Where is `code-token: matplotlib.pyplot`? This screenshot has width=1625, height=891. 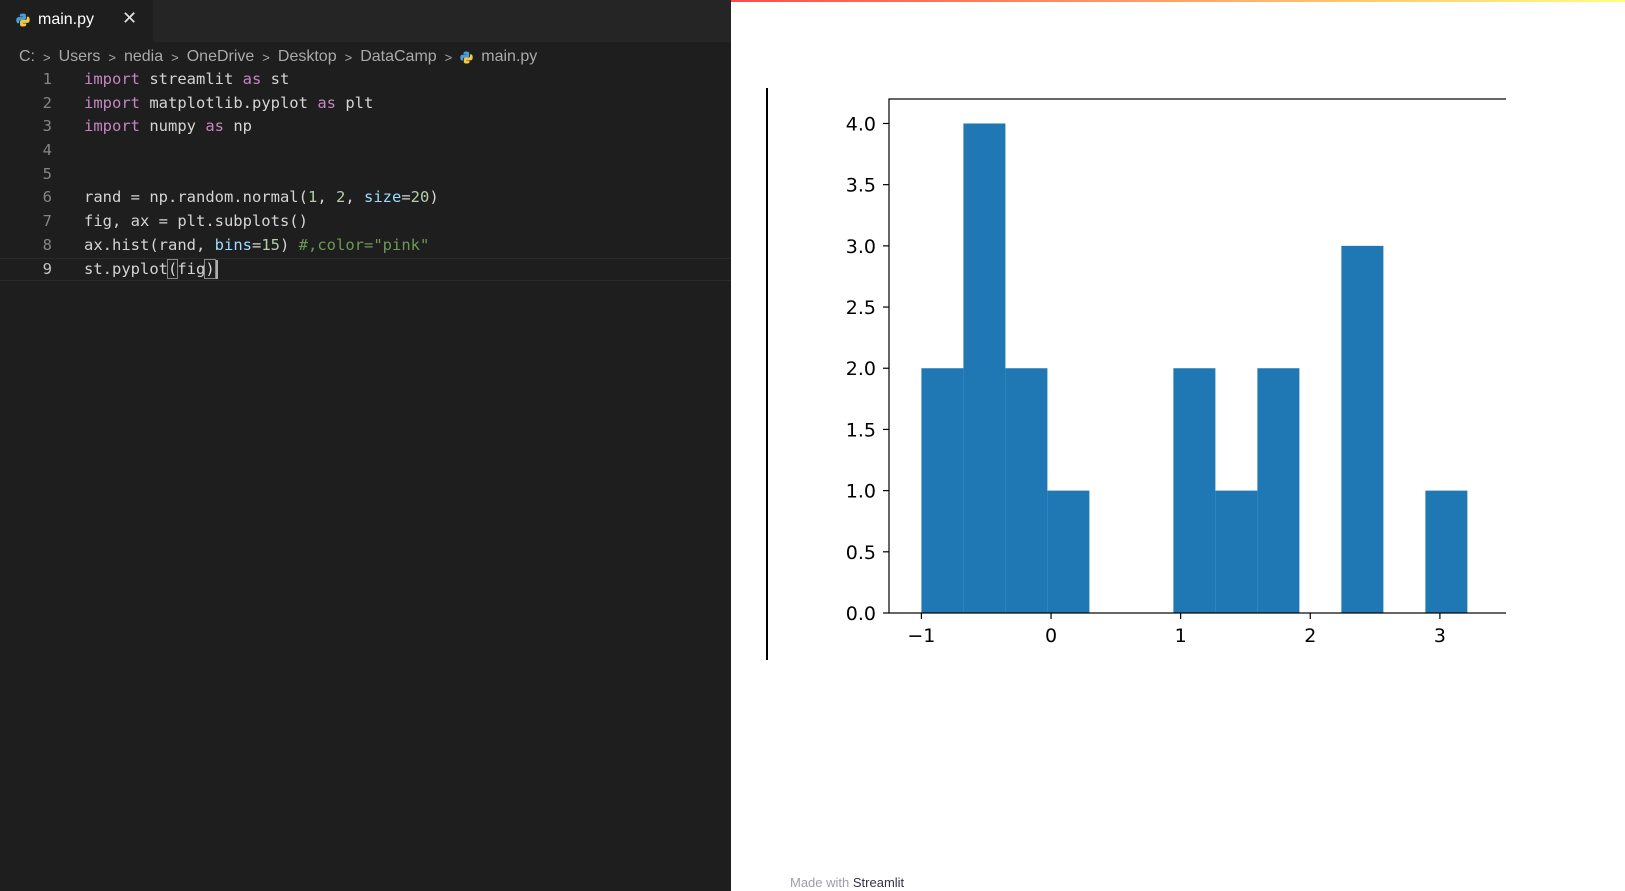 code-token: matplotlib.pyplot is located at coordinates (229, 102).